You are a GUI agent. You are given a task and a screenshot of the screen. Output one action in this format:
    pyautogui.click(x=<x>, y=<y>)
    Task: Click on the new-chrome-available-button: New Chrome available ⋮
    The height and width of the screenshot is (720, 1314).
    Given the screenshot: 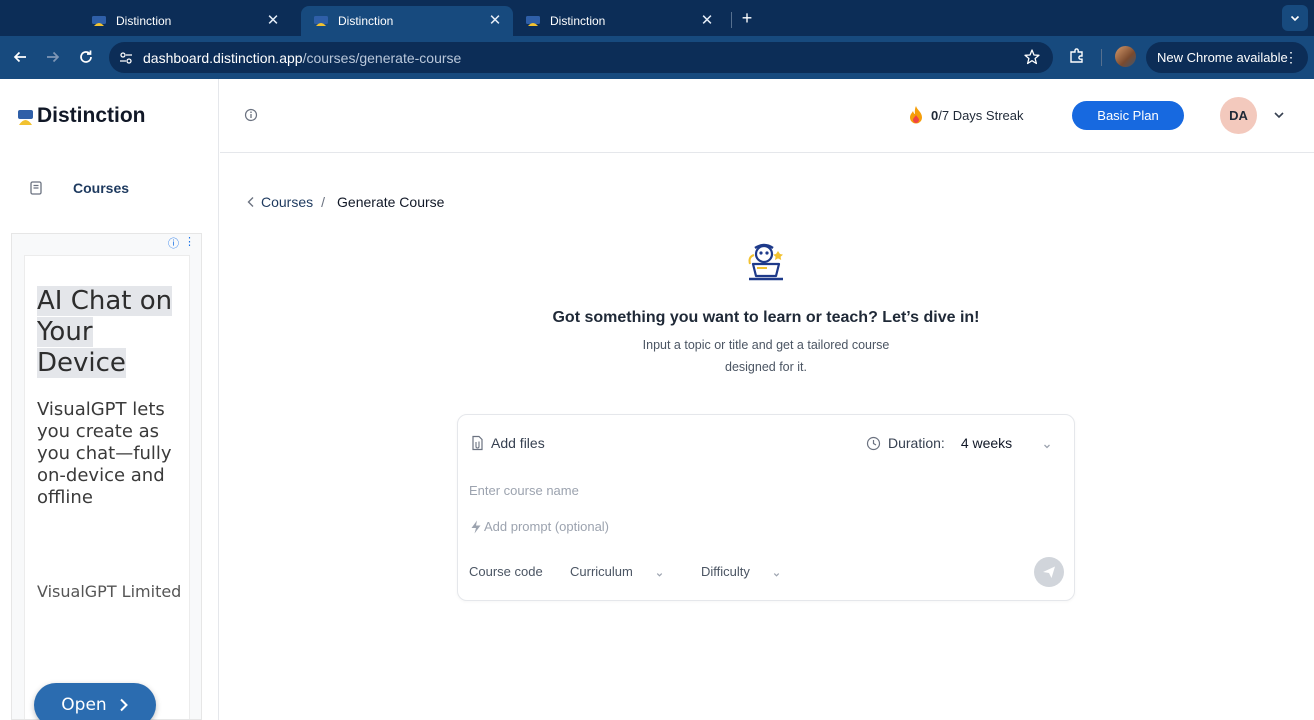 What is the action you would take?
    pyautogui.click(x=1227, y=57)
    